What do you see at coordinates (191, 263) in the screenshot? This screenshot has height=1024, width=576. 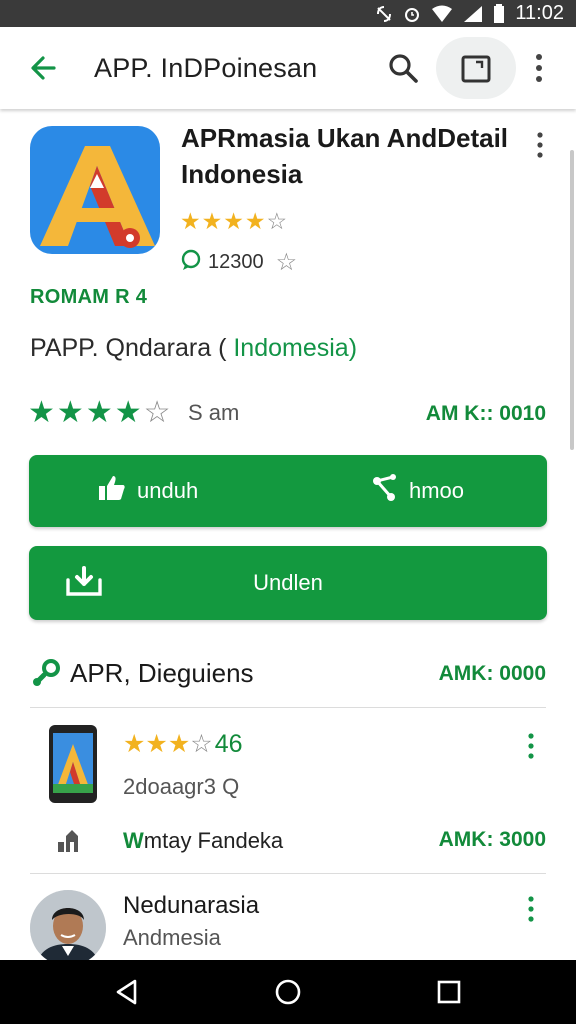 I see `chat-bubble-icon` at bounding box center [191, 263].